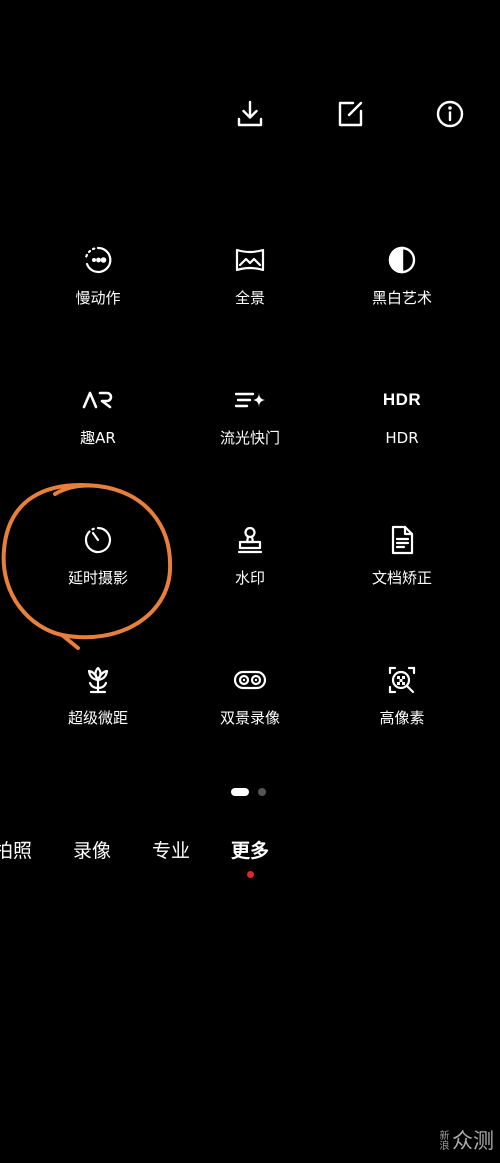  What do you see at coordinates (249, 578) in the screenshot?
I see `mode-label: 水印` at bounding box center [249, 578].